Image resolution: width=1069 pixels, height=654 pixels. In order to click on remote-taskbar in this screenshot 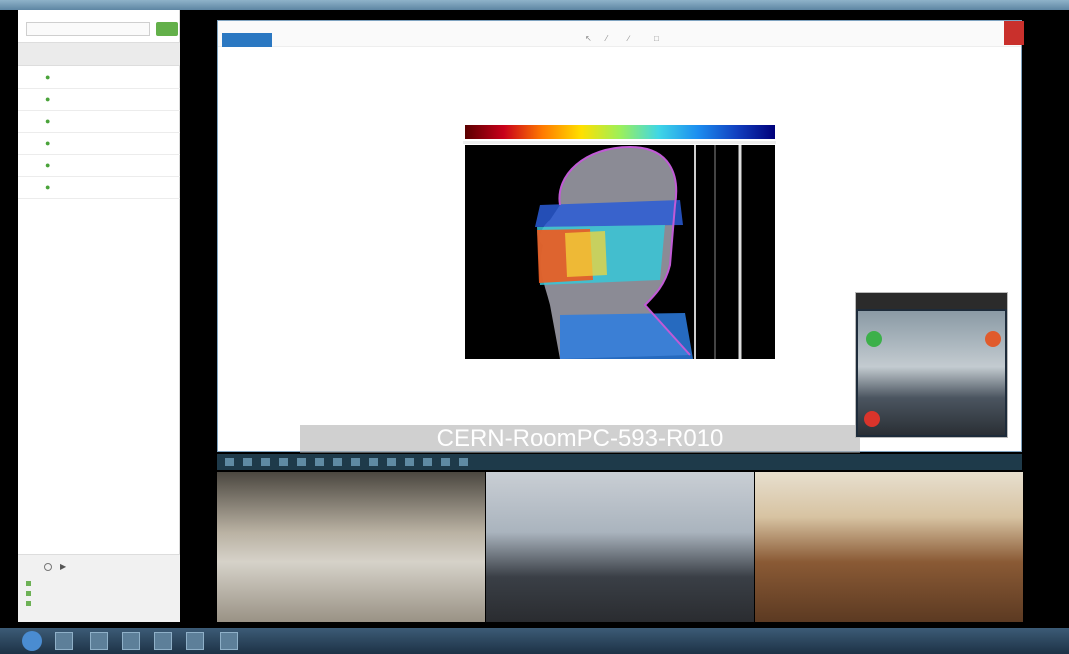, I will do `click(619, 462)`.